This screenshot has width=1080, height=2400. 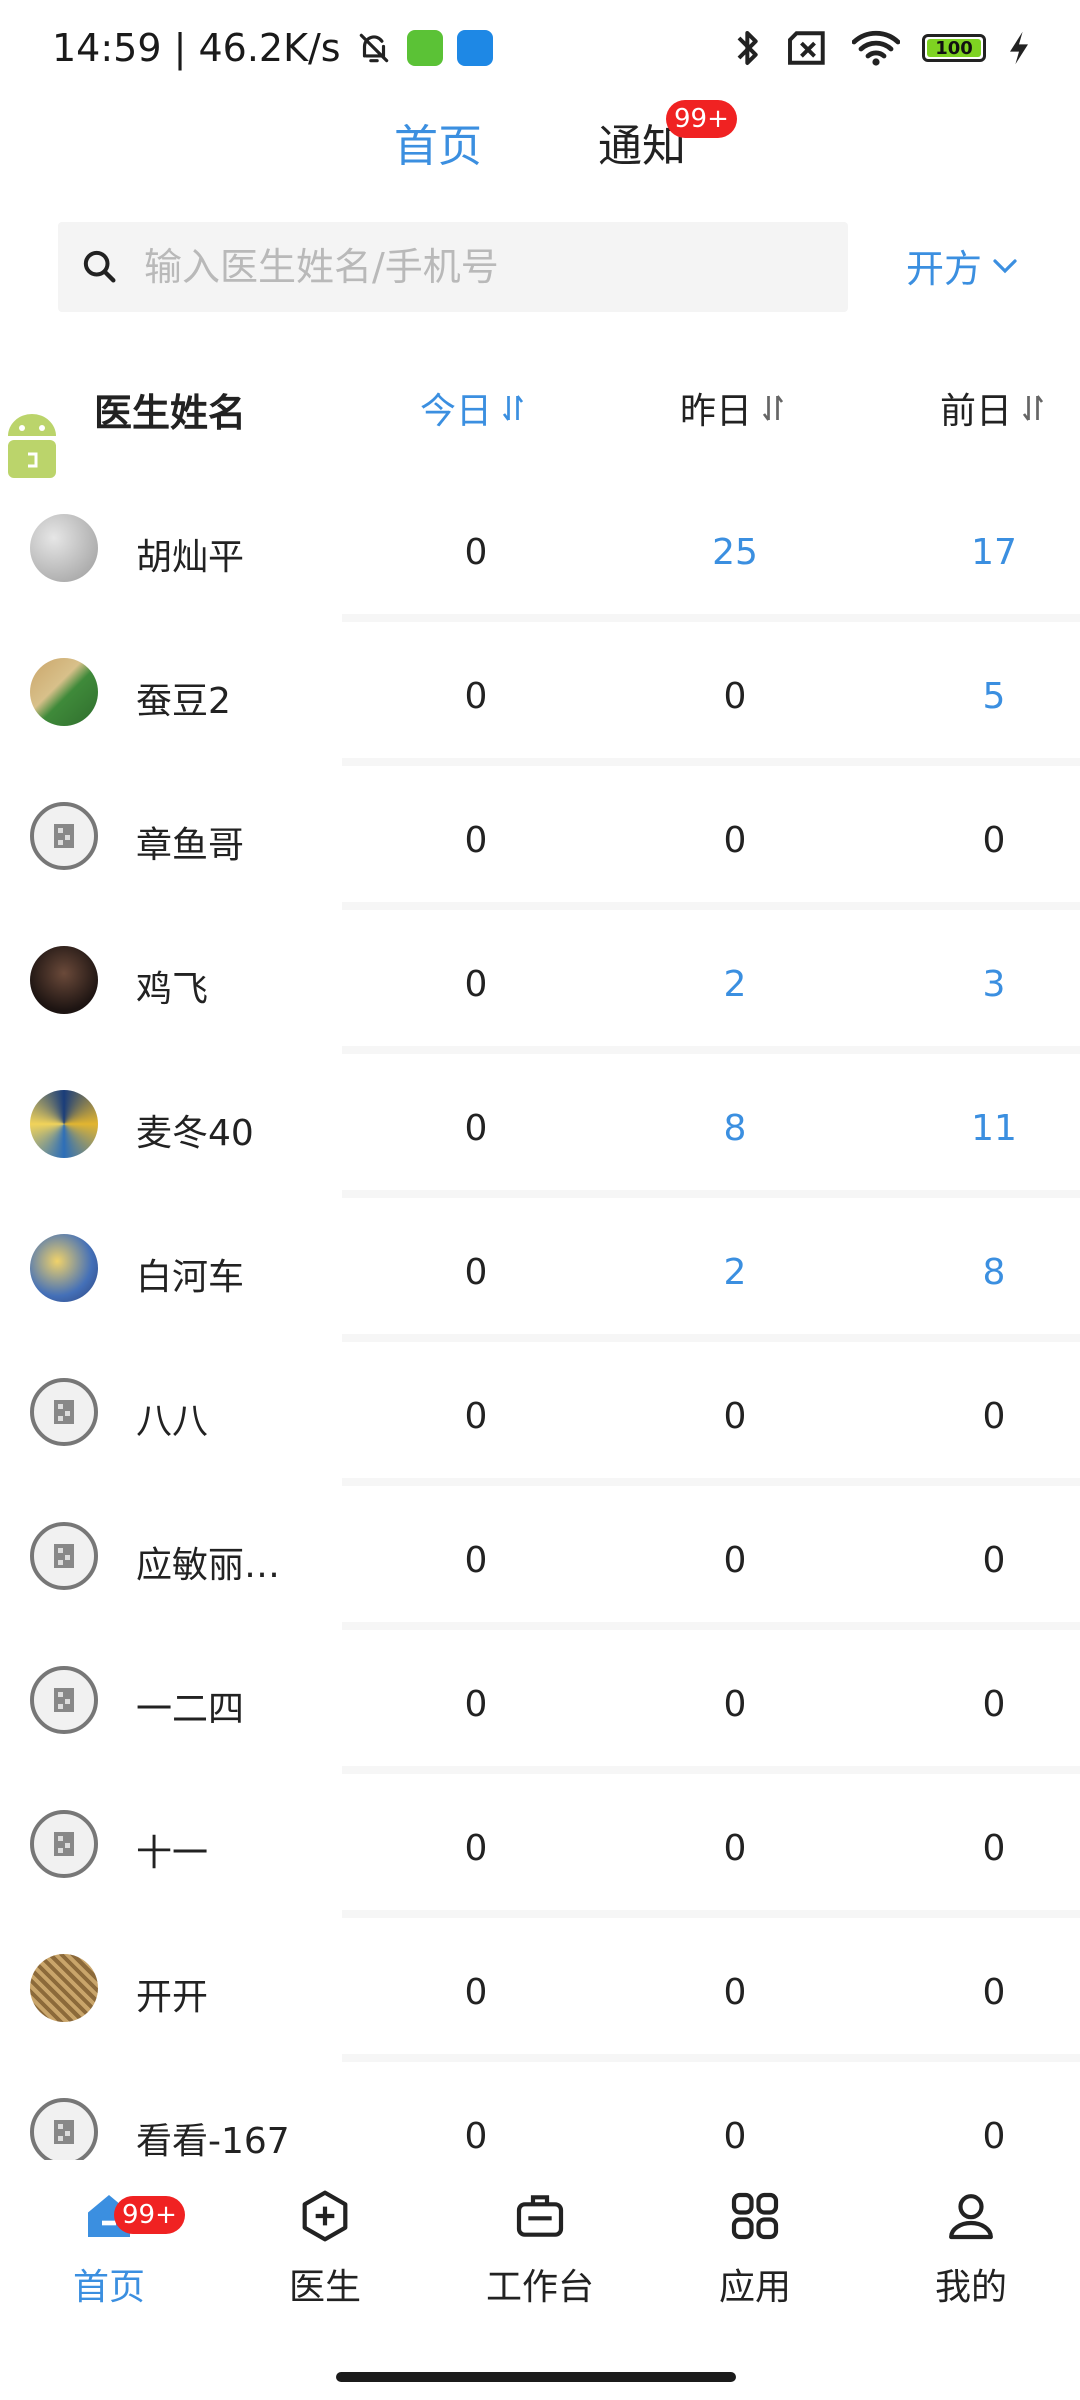 I want to click on prescribe-label: 开方, so click(x=944, y=269).